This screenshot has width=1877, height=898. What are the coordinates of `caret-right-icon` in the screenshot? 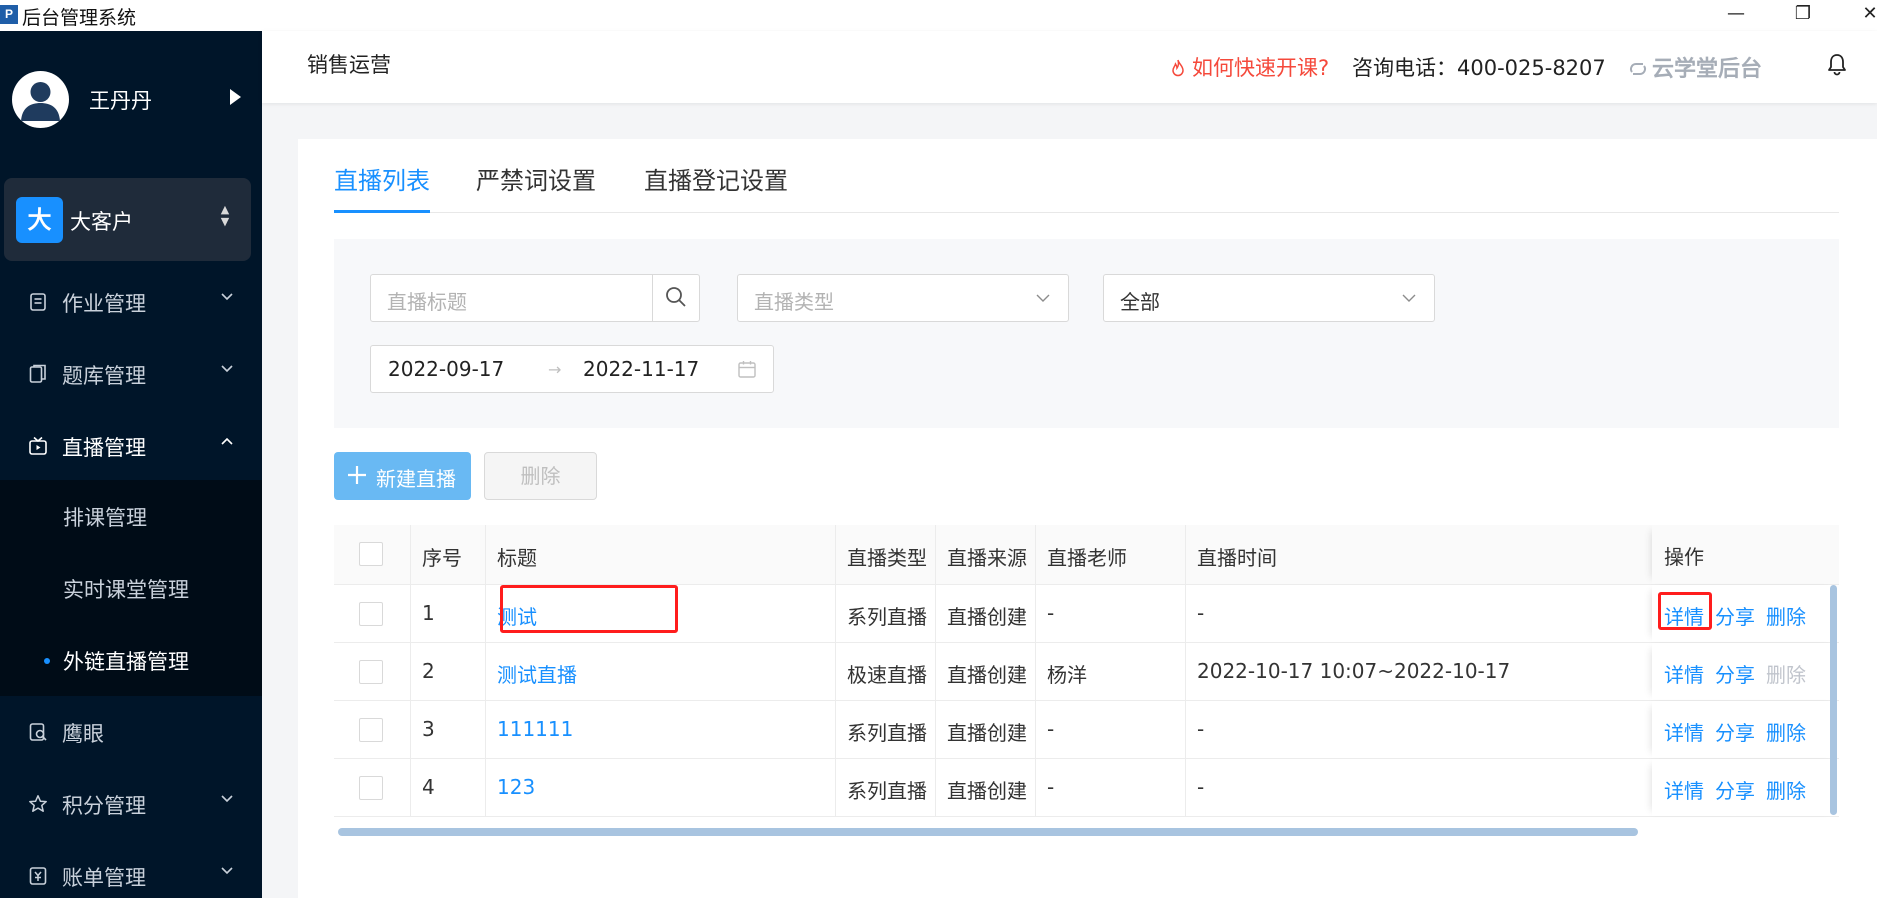 It's located at (235, 97).